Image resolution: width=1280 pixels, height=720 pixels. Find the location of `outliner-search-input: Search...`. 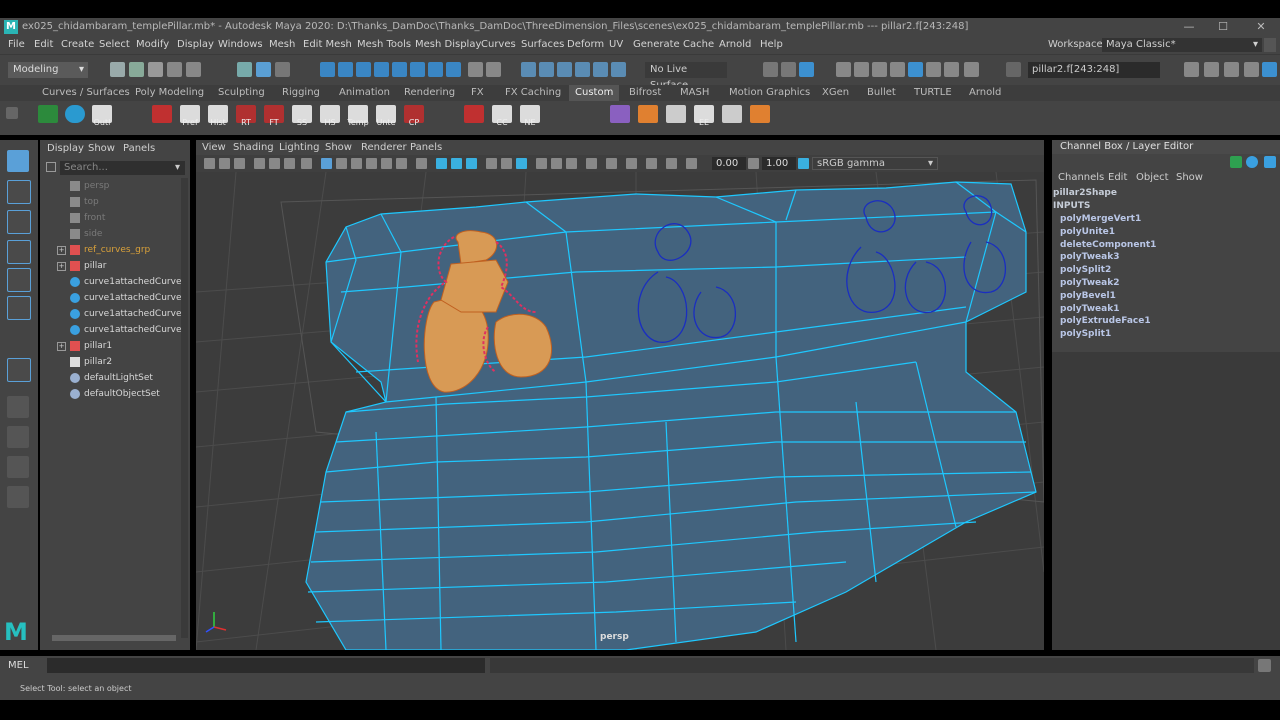

outliner-search-input: Search... is located at coordinates (122, 168).